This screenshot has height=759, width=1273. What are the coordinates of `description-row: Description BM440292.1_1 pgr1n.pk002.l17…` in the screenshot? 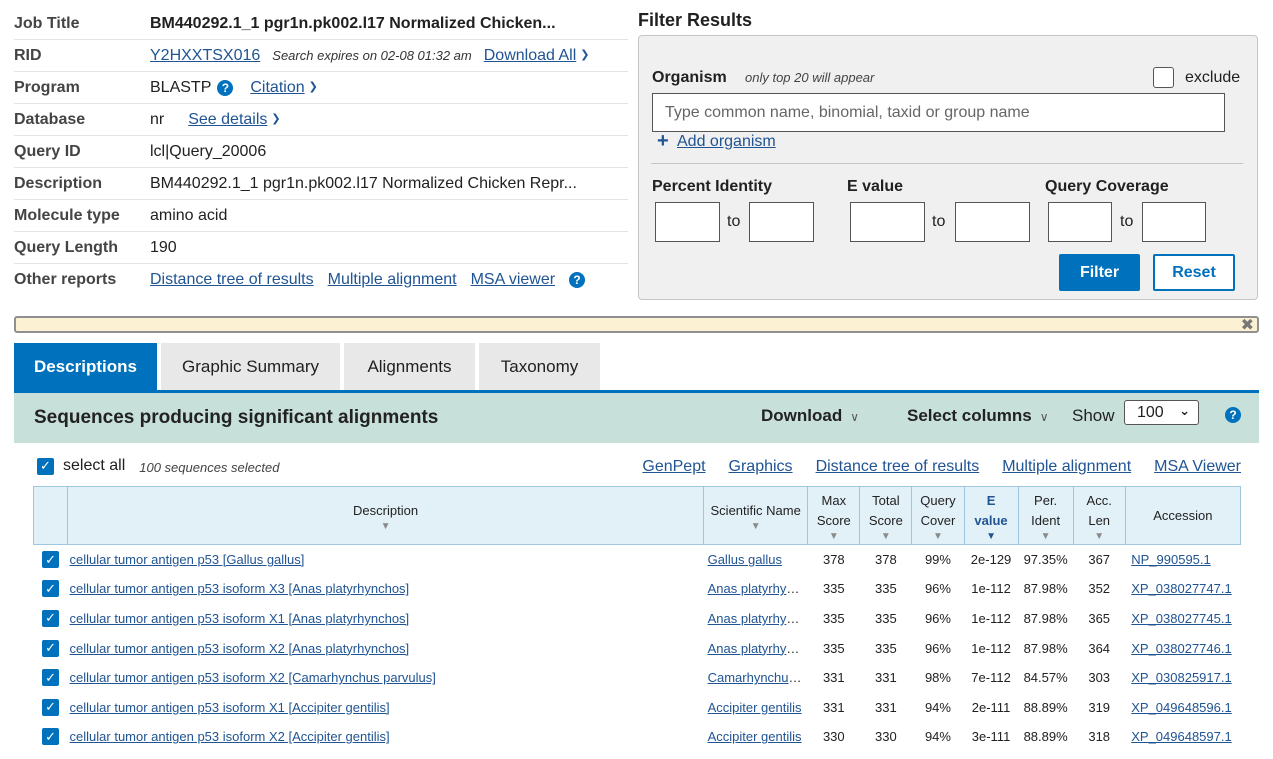 It's located at (321, 184).